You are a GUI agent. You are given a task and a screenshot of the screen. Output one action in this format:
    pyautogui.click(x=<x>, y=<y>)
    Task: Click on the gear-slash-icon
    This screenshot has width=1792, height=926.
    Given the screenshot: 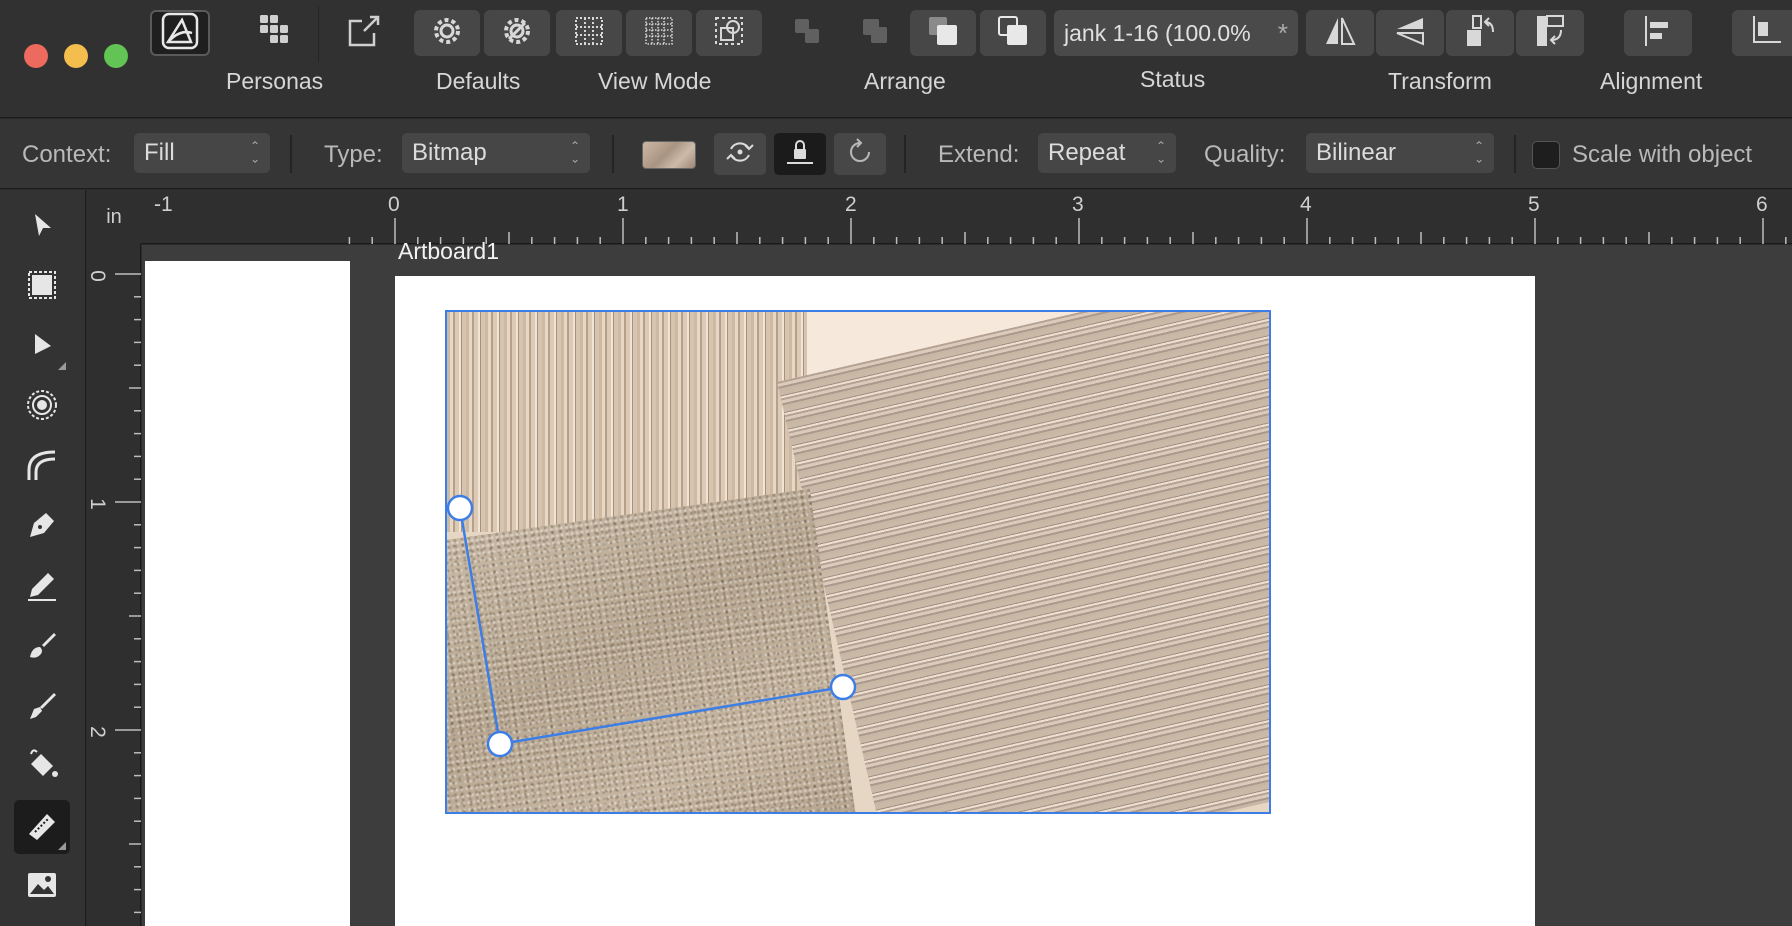 What is the action you would take?
    pyautogui.click(x=517, y=33)
    